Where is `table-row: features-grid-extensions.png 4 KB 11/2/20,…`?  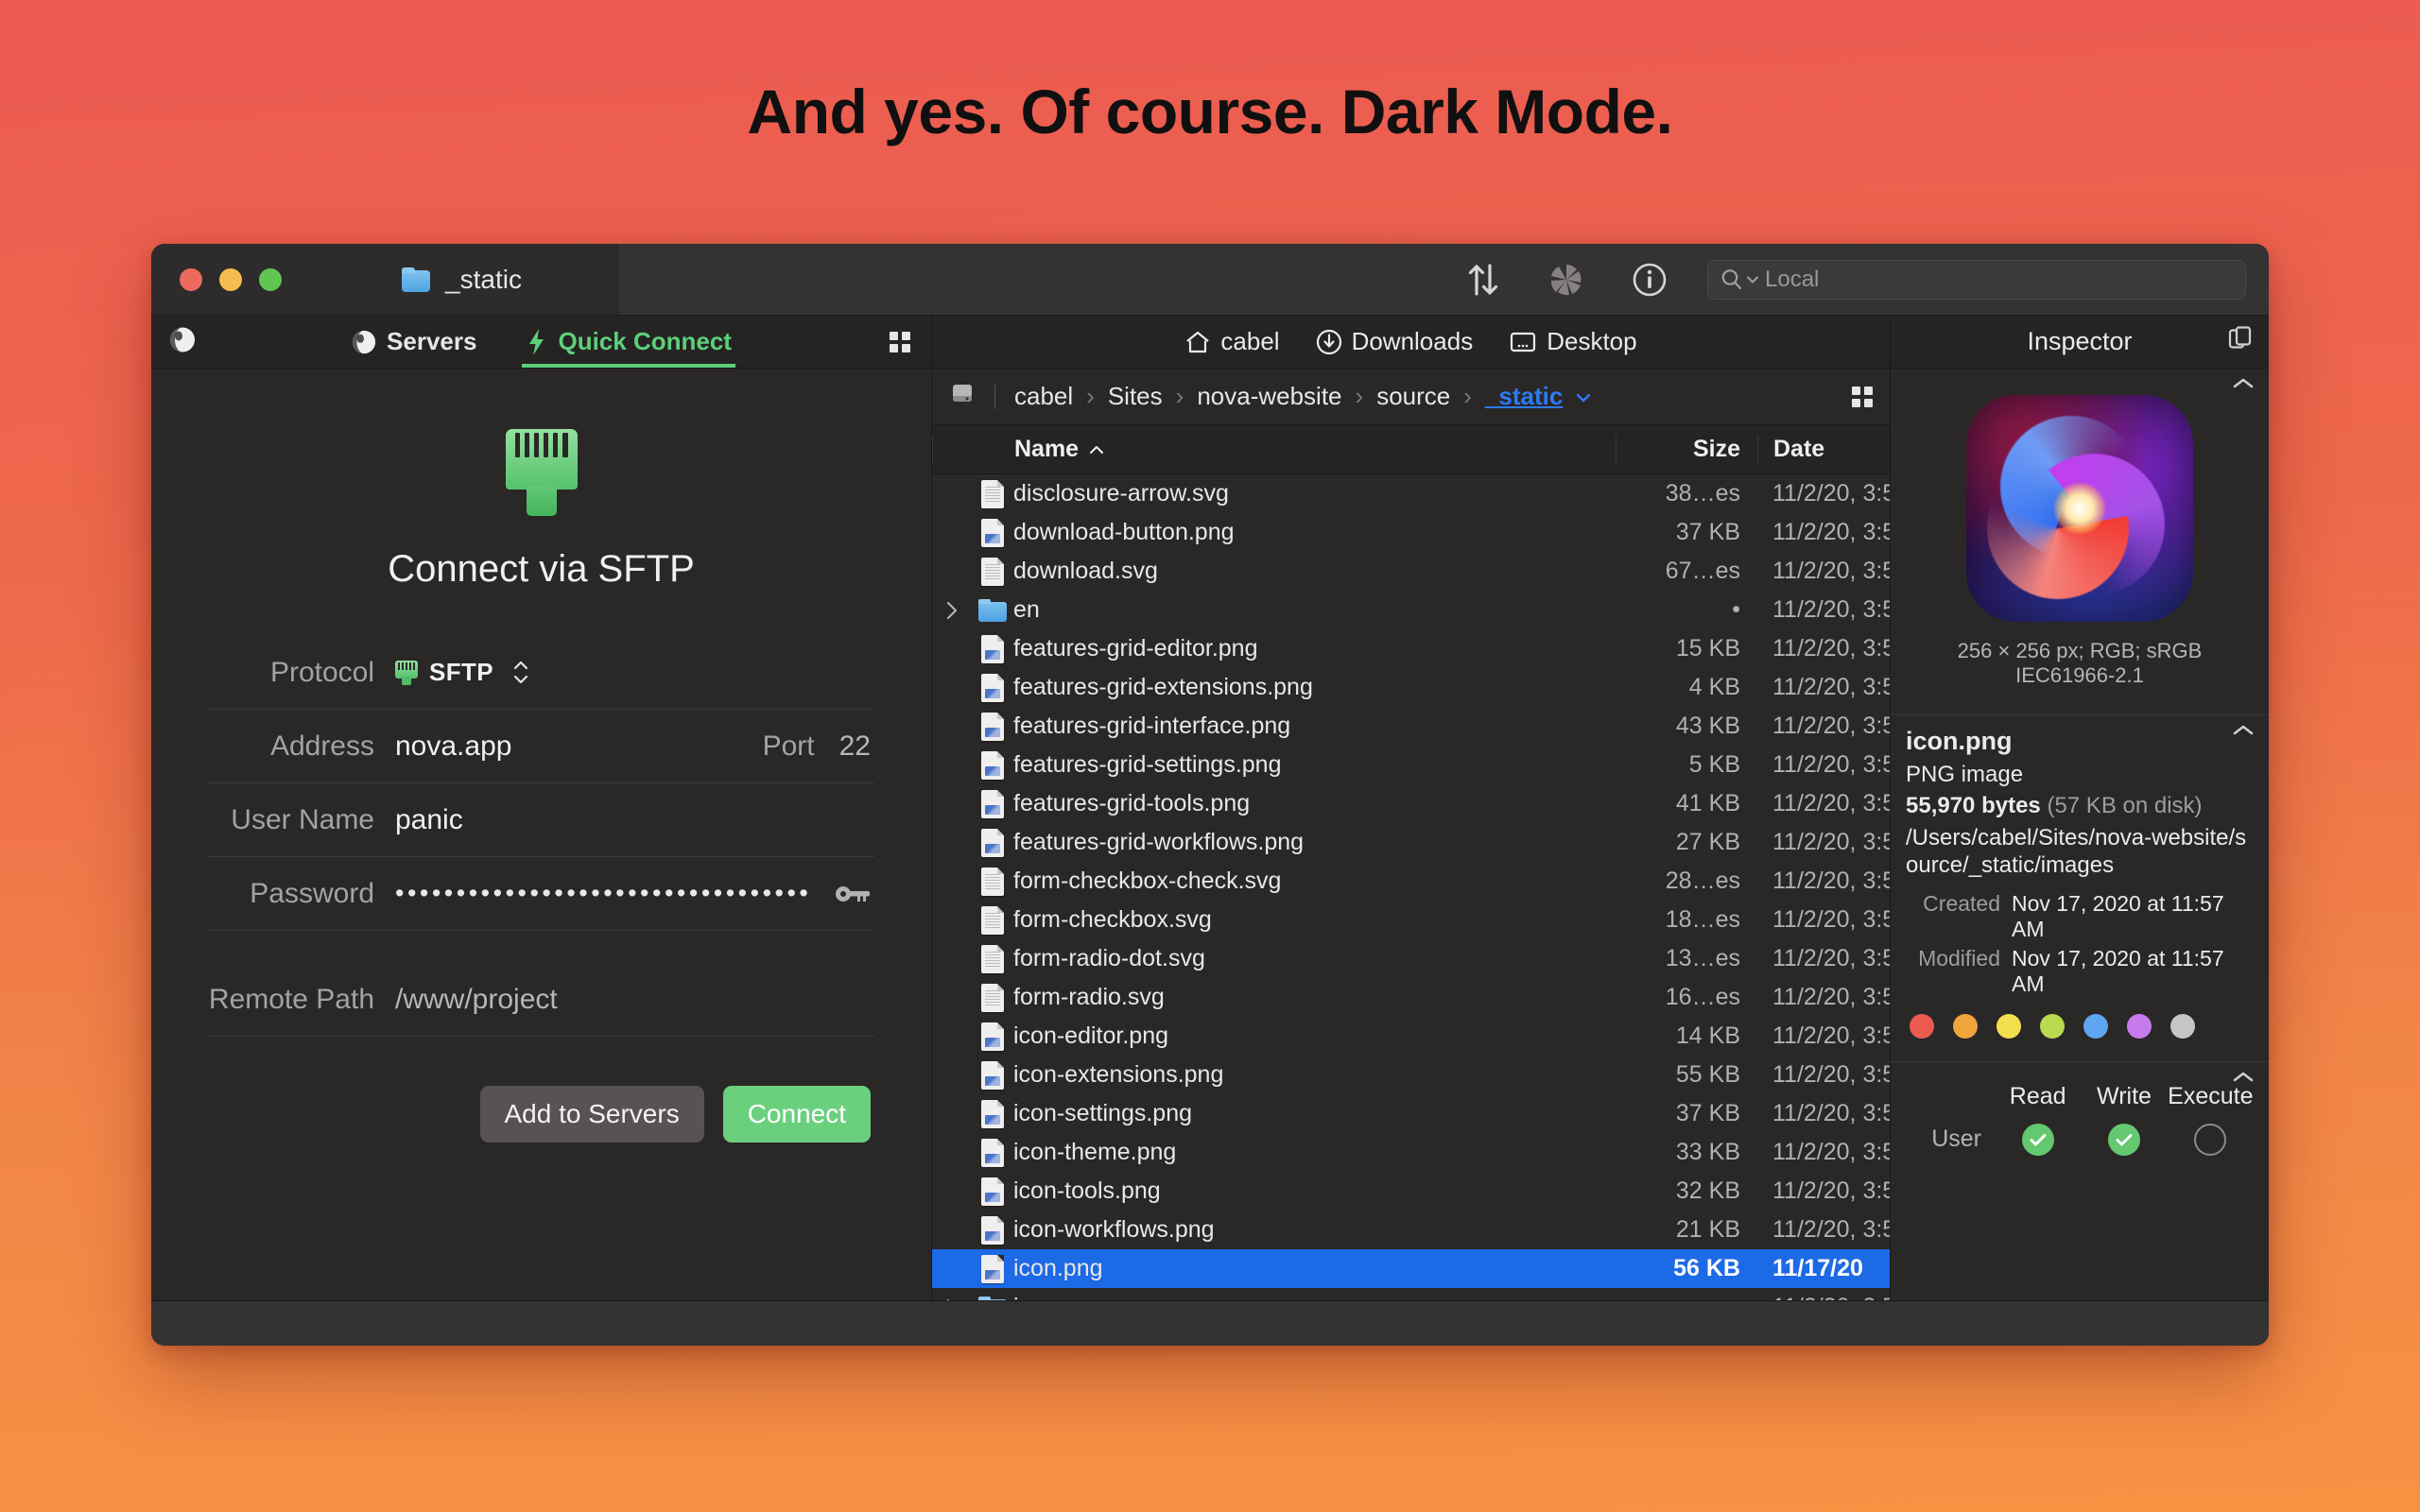
table-row: features-grid-extensions.png 4 KB 11/2/20,… is located at coordinates (1411, 687).